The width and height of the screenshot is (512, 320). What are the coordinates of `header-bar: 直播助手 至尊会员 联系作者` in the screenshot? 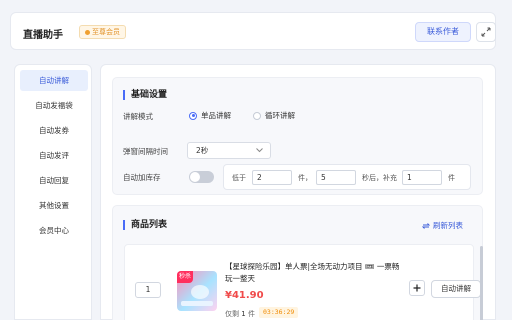 It's located at (253, 31).